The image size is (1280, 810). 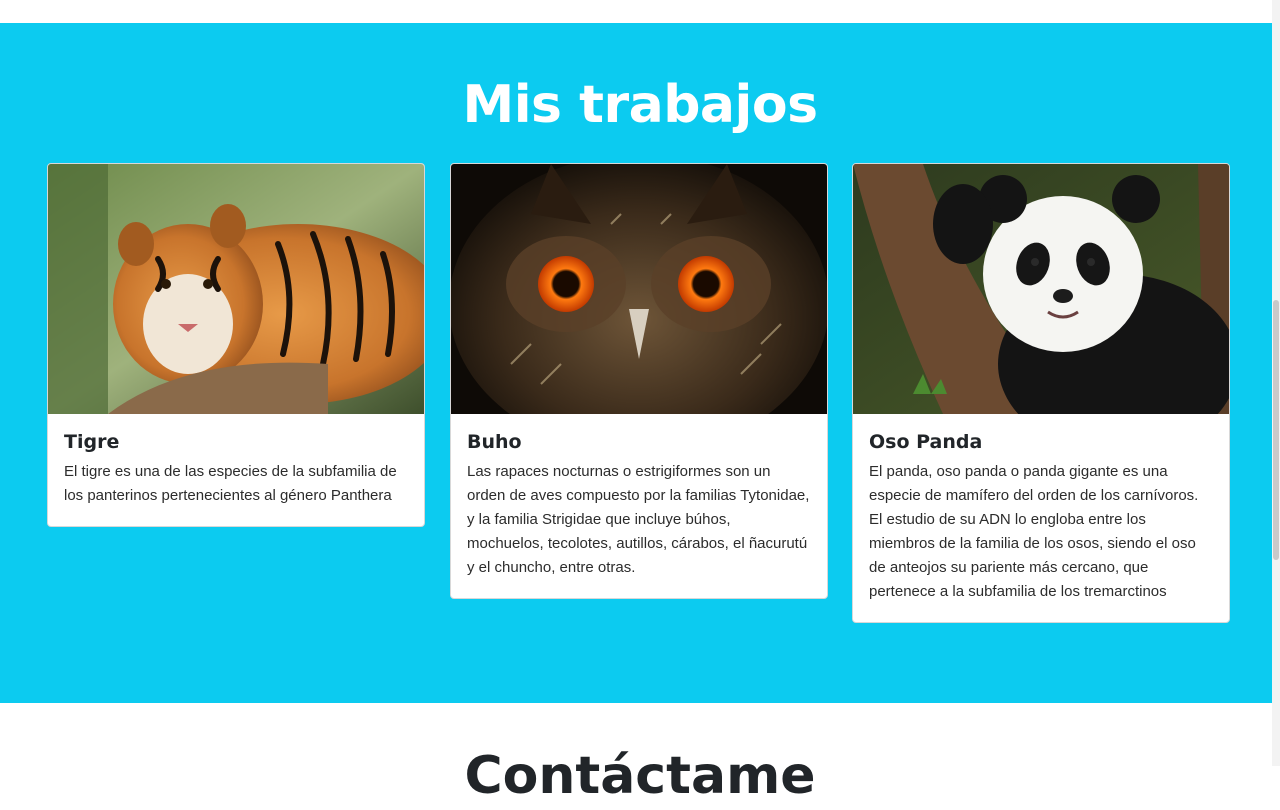 What do you see at coordinates (926, 442) in the screenshot?
I see `card-title: Oso Panda` at bounding box center [926, 442].